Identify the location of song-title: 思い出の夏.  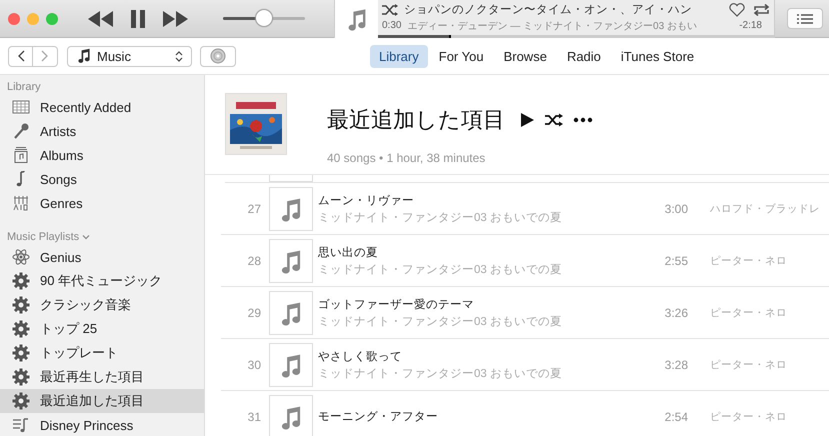
(348, 253).